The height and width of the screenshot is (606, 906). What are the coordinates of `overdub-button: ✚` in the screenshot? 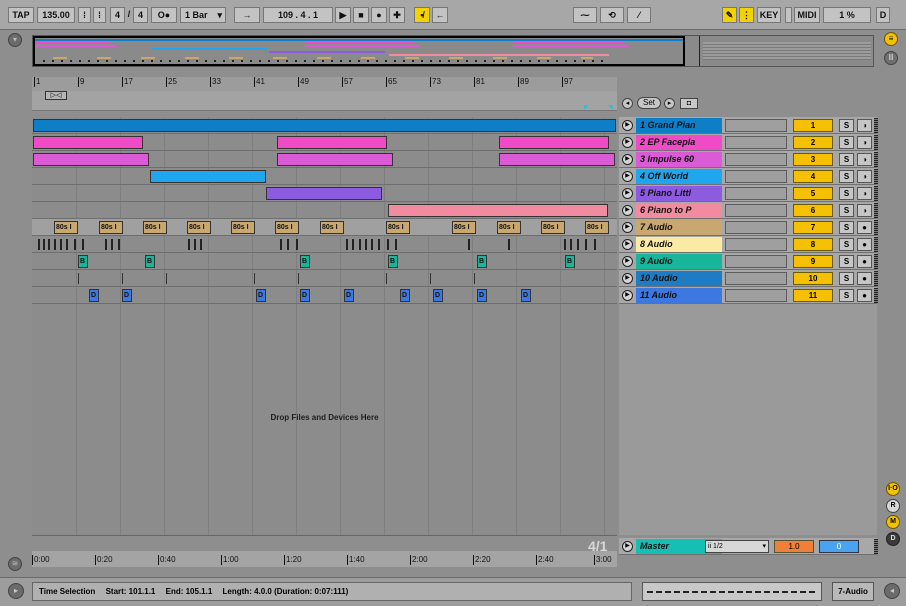 It's located at (397, 15).